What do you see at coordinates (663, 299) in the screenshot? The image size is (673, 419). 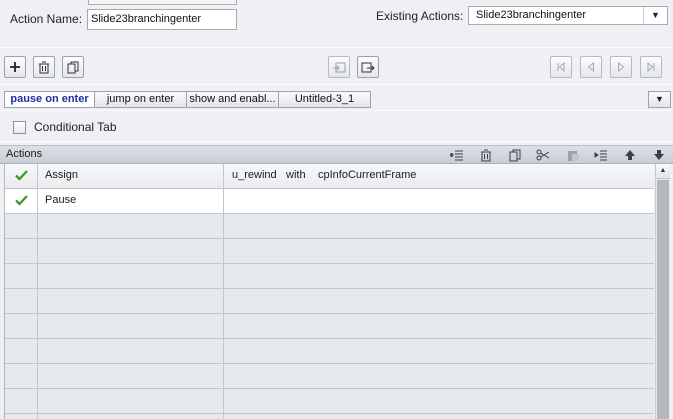 I see `scrollbar-thumb` at bounding box center [663, 299].